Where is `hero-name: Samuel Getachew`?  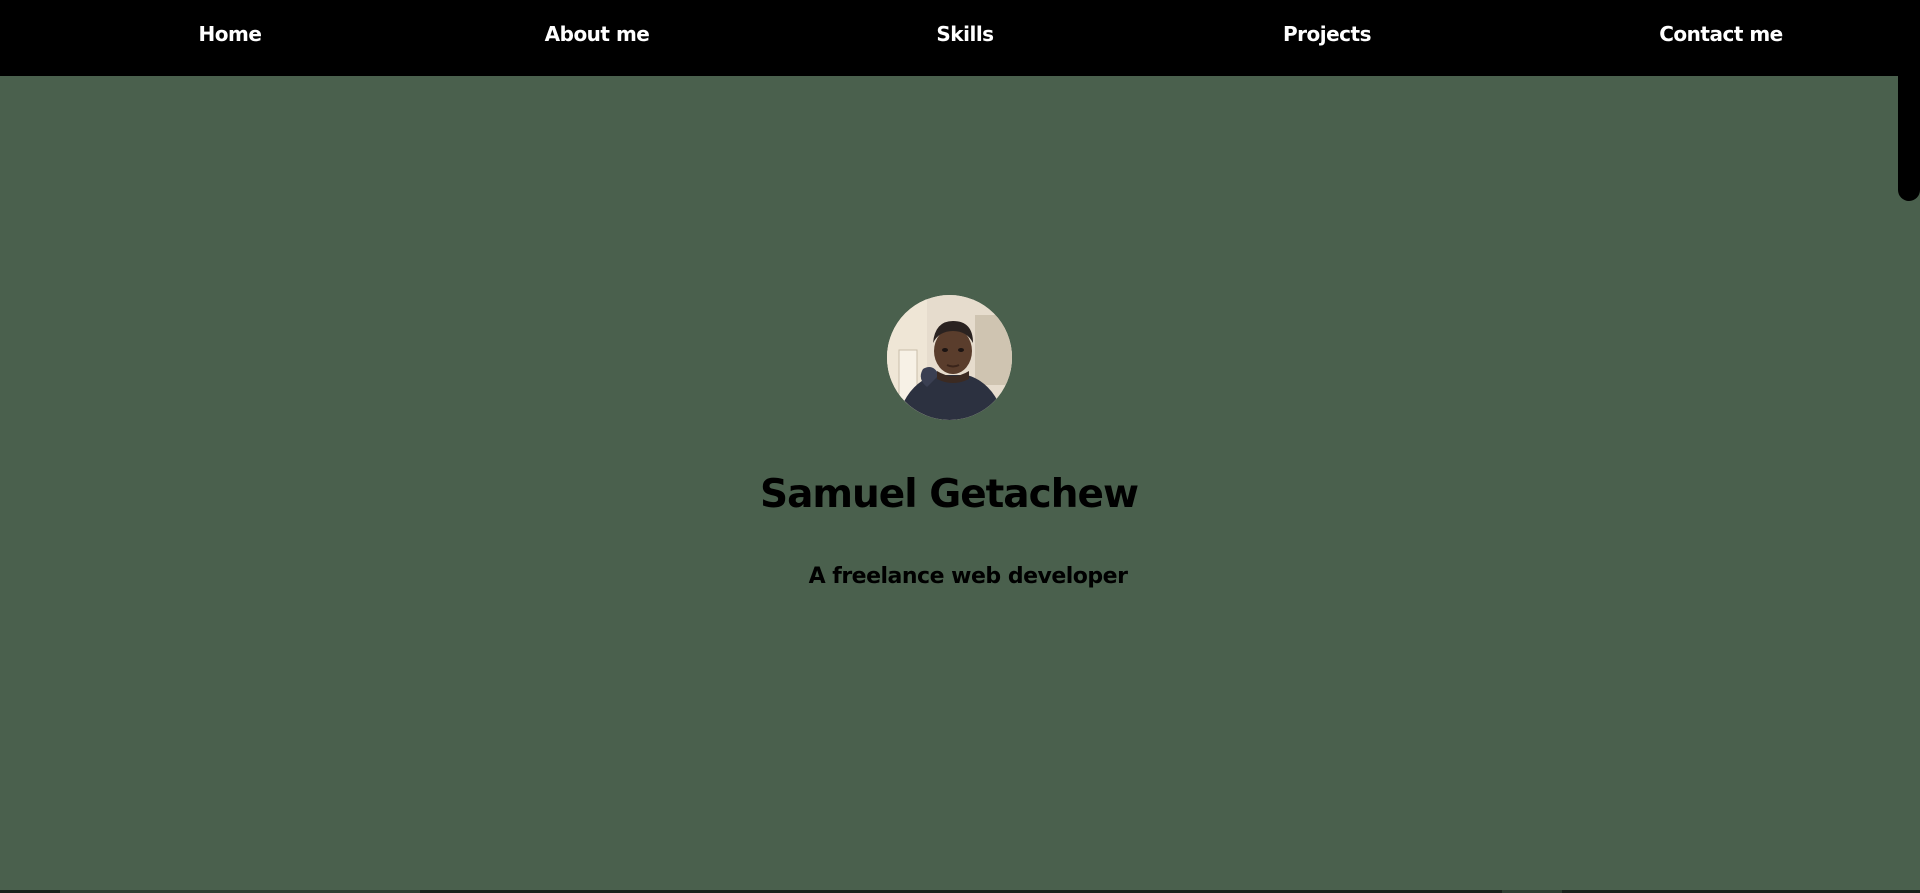
hero-name: Samuel Getachew is located at coordinates (949, 495).